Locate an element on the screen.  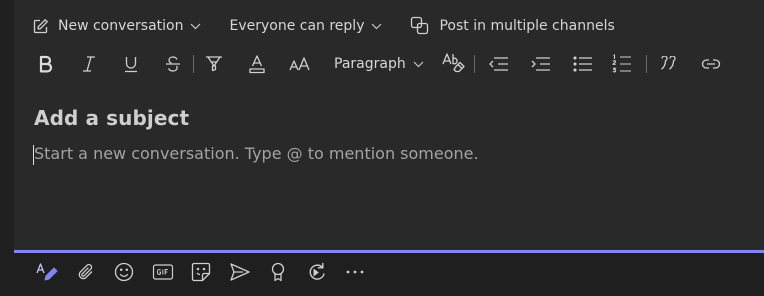
praise-button is located at coordinates (278, 272).